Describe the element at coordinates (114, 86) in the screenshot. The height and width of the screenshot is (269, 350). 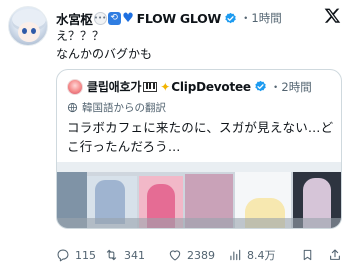
I see `quoted-author-name: 클립애호가` at that location.